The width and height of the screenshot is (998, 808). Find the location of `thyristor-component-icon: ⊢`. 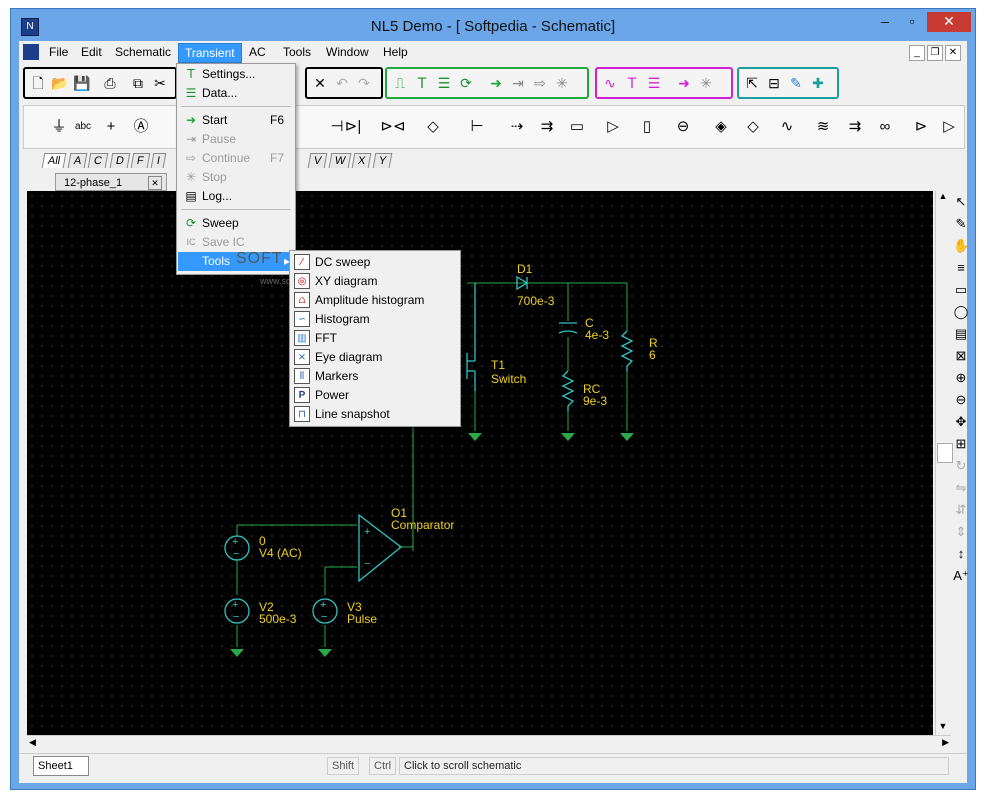

thyristor-component-icon: ⊢ is located at coordinates (477, 127).